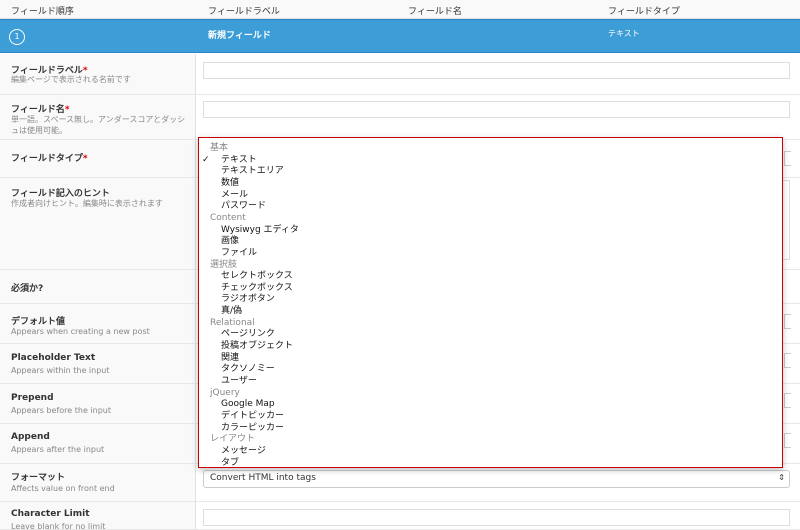  I want to click on setting-hint-desc: 作成者向けヒント。編集時に表示されます, so click(87, 203).